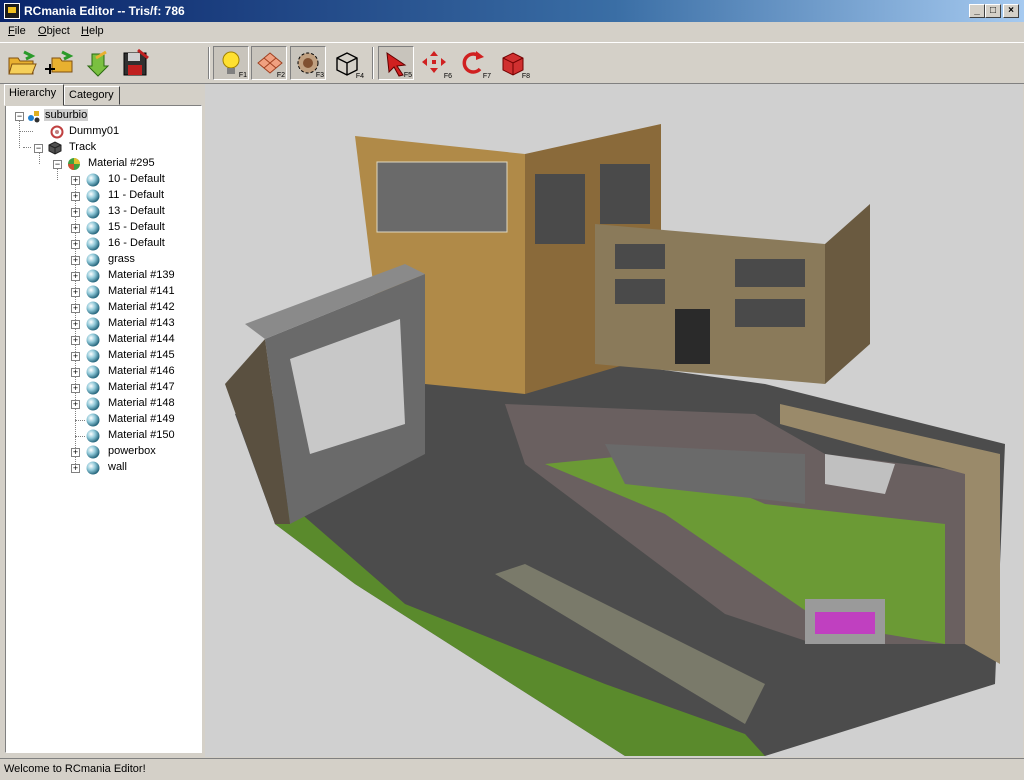 The height and width of the screenshot is (780, 1024). I want to click on select-tool-button: F5, so click(396, 63).